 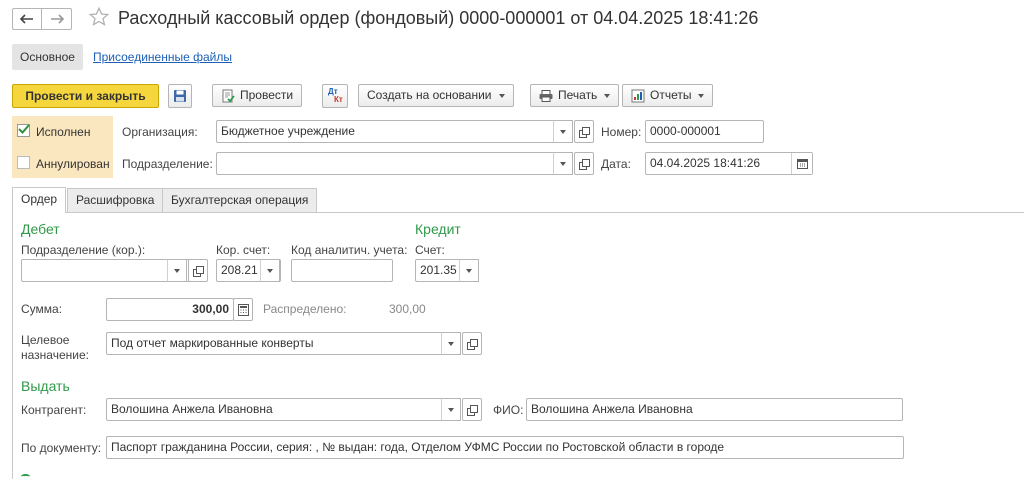 I want to click on tab-breakdown: Расшифровка, so click(x=115, y=200).